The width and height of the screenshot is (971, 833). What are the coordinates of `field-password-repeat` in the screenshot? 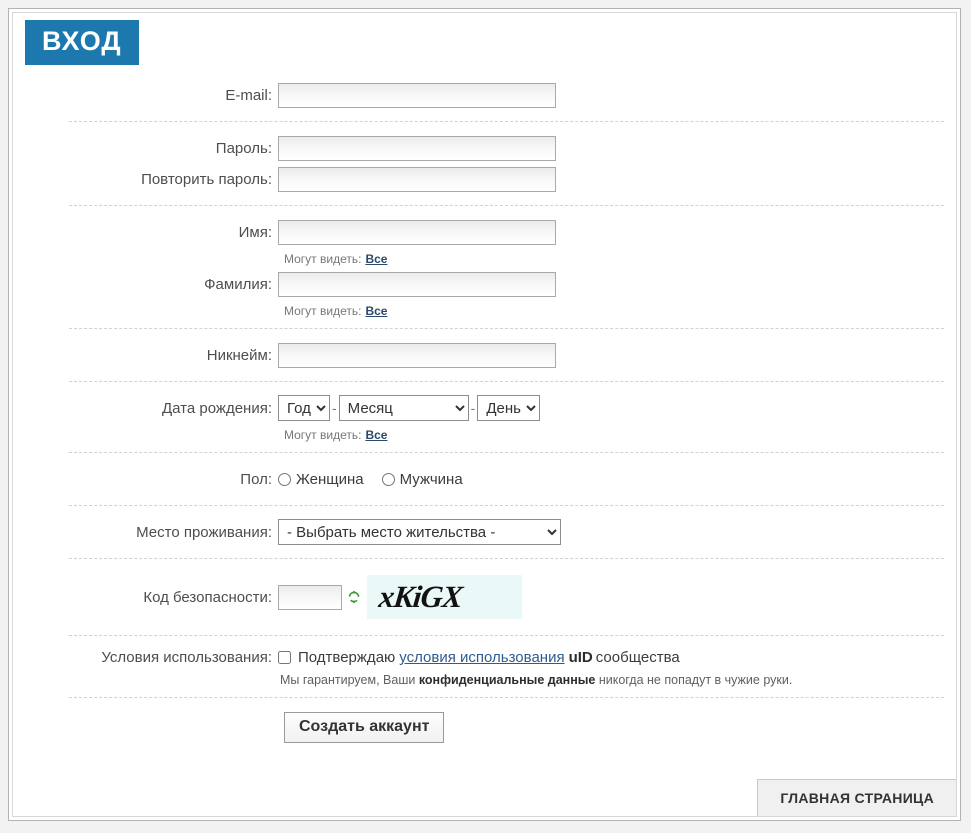 It's located at (417, 179).